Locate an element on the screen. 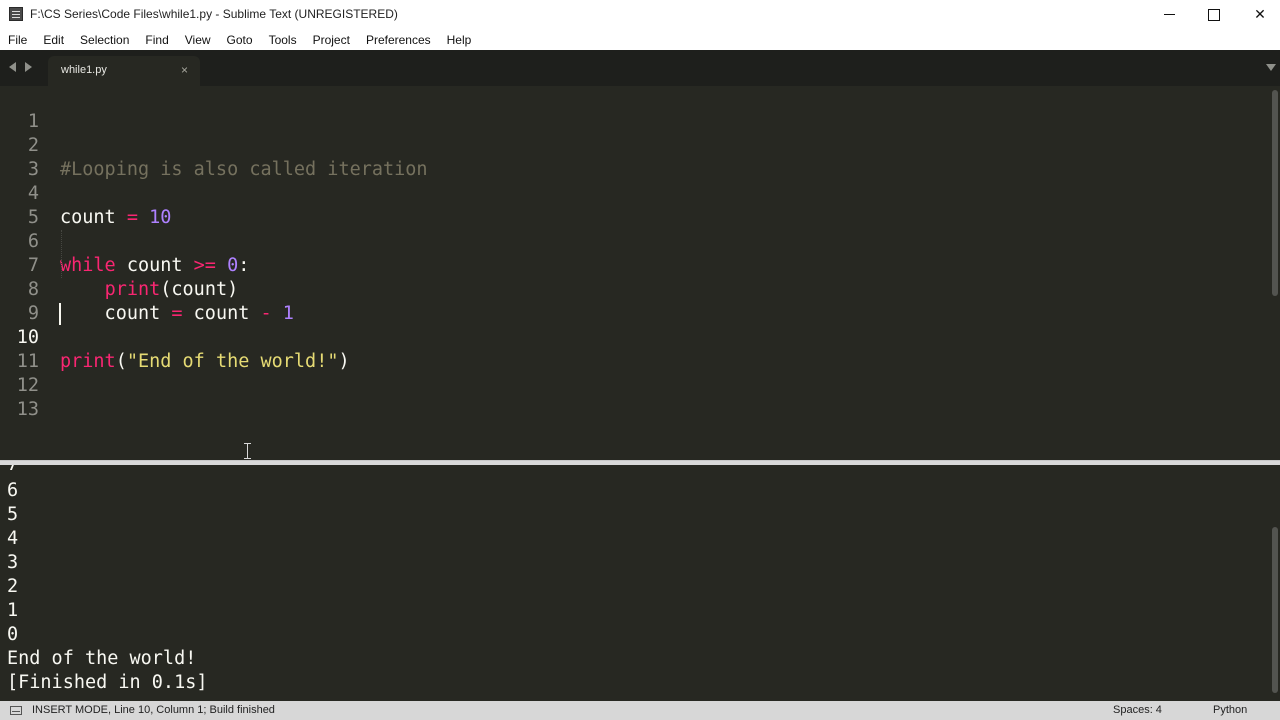 Image resolution: width=1280 pixels, height=720 pixels. menu-edit: Edit is located at coordinates (53, 40).